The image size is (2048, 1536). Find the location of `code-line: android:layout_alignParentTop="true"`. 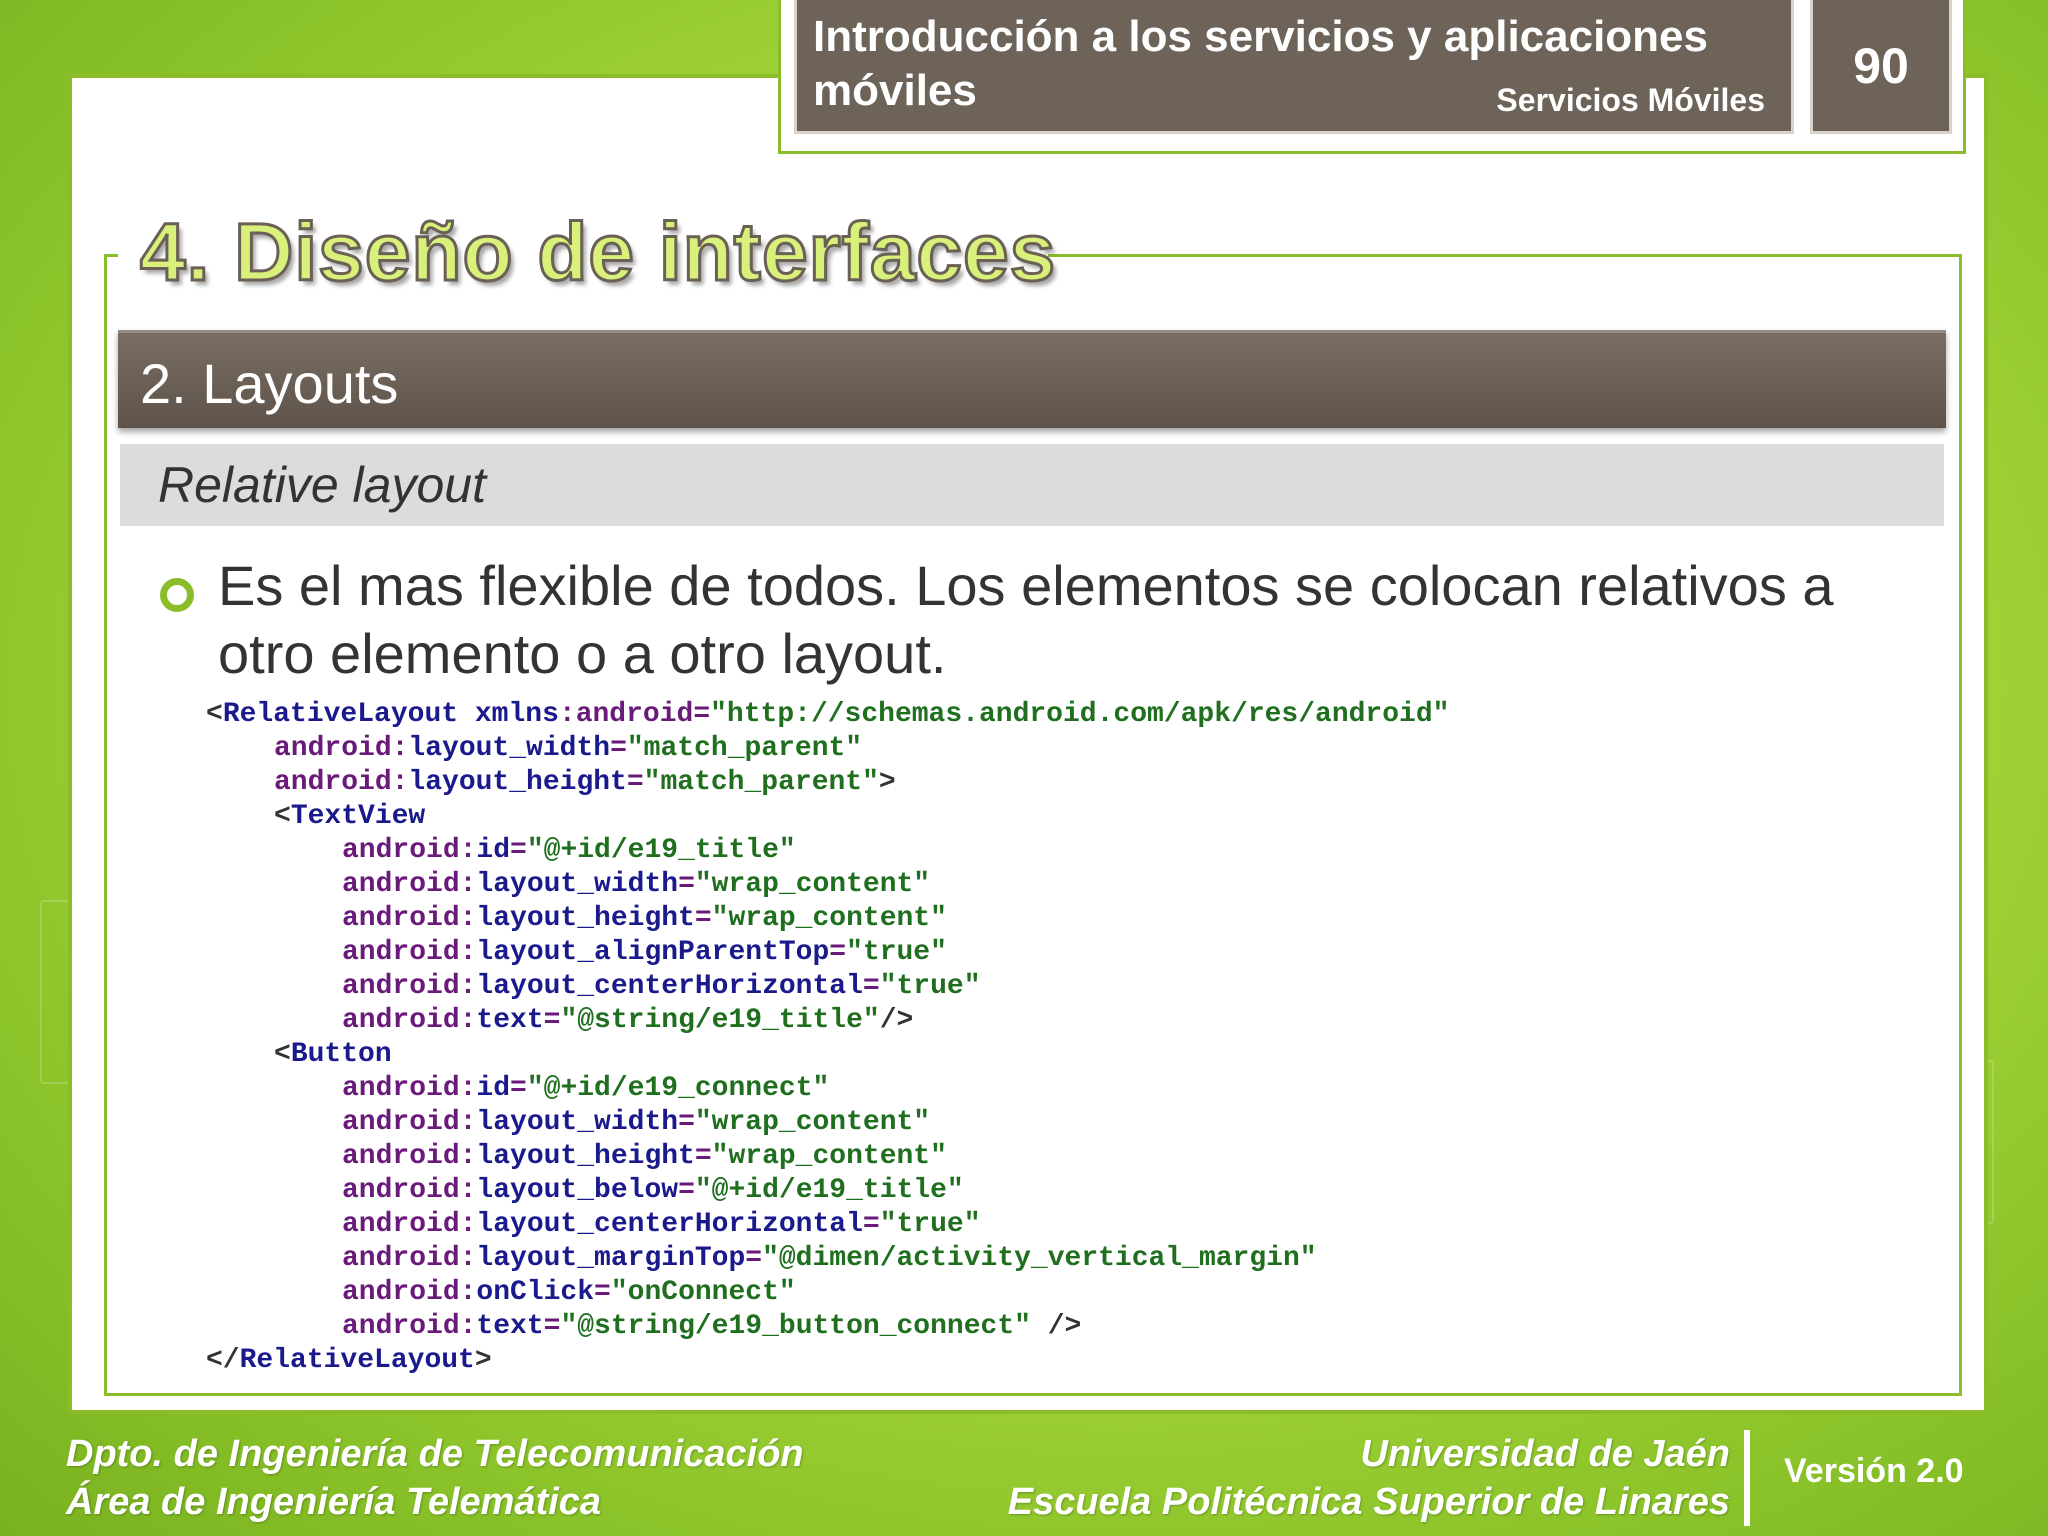

code-line: android:layout_alignParentTop="true" is located at coordinates (827, 953).